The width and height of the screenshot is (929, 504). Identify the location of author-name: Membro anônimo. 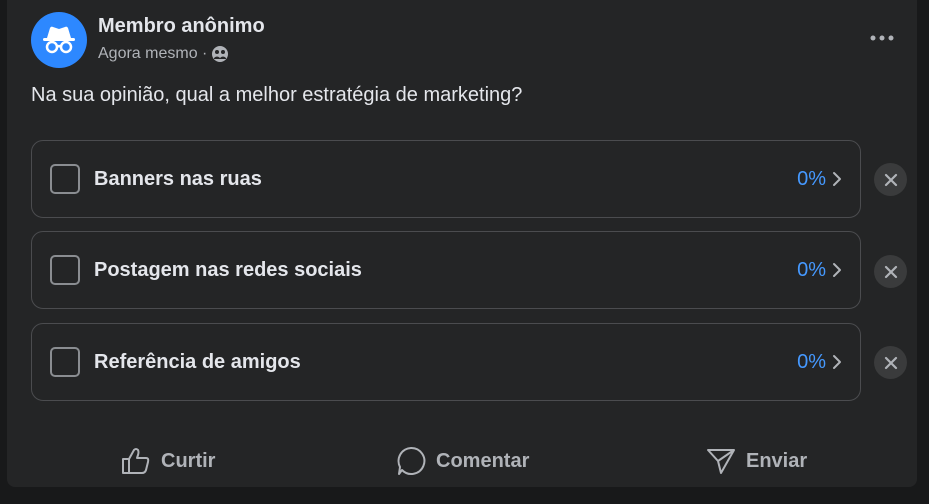
(181, 26).